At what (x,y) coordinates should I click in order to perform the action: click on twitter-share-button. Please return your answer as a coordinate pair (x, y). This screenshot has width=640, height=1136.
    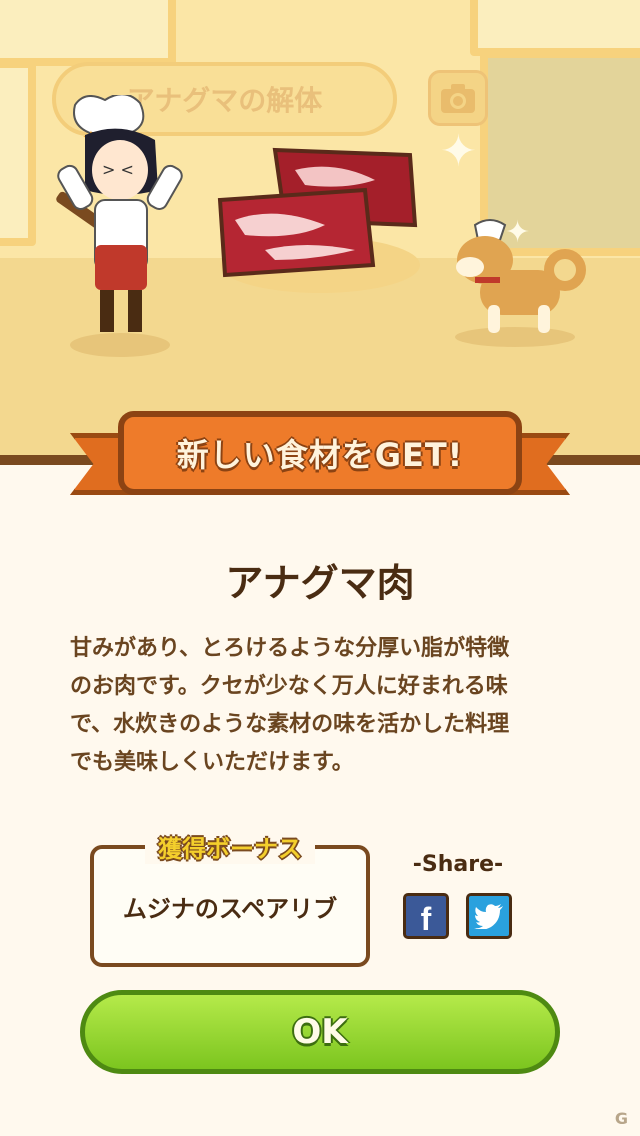
    Looking at the image, I should click on (489, 916).